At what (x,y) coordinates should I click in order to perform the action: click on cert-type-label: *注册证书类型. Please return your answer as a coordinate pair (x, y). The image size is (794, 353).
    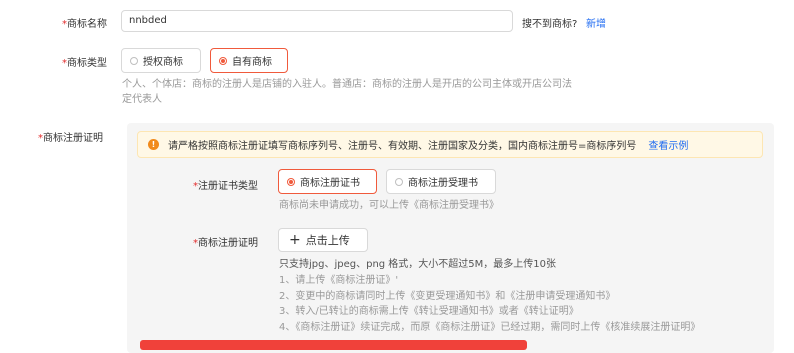
    Looking at the image, I should click on (225, 186).